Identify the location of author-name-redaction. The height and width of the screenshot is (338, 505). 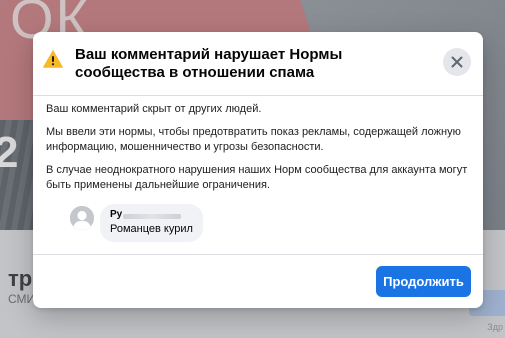
(152, 216).